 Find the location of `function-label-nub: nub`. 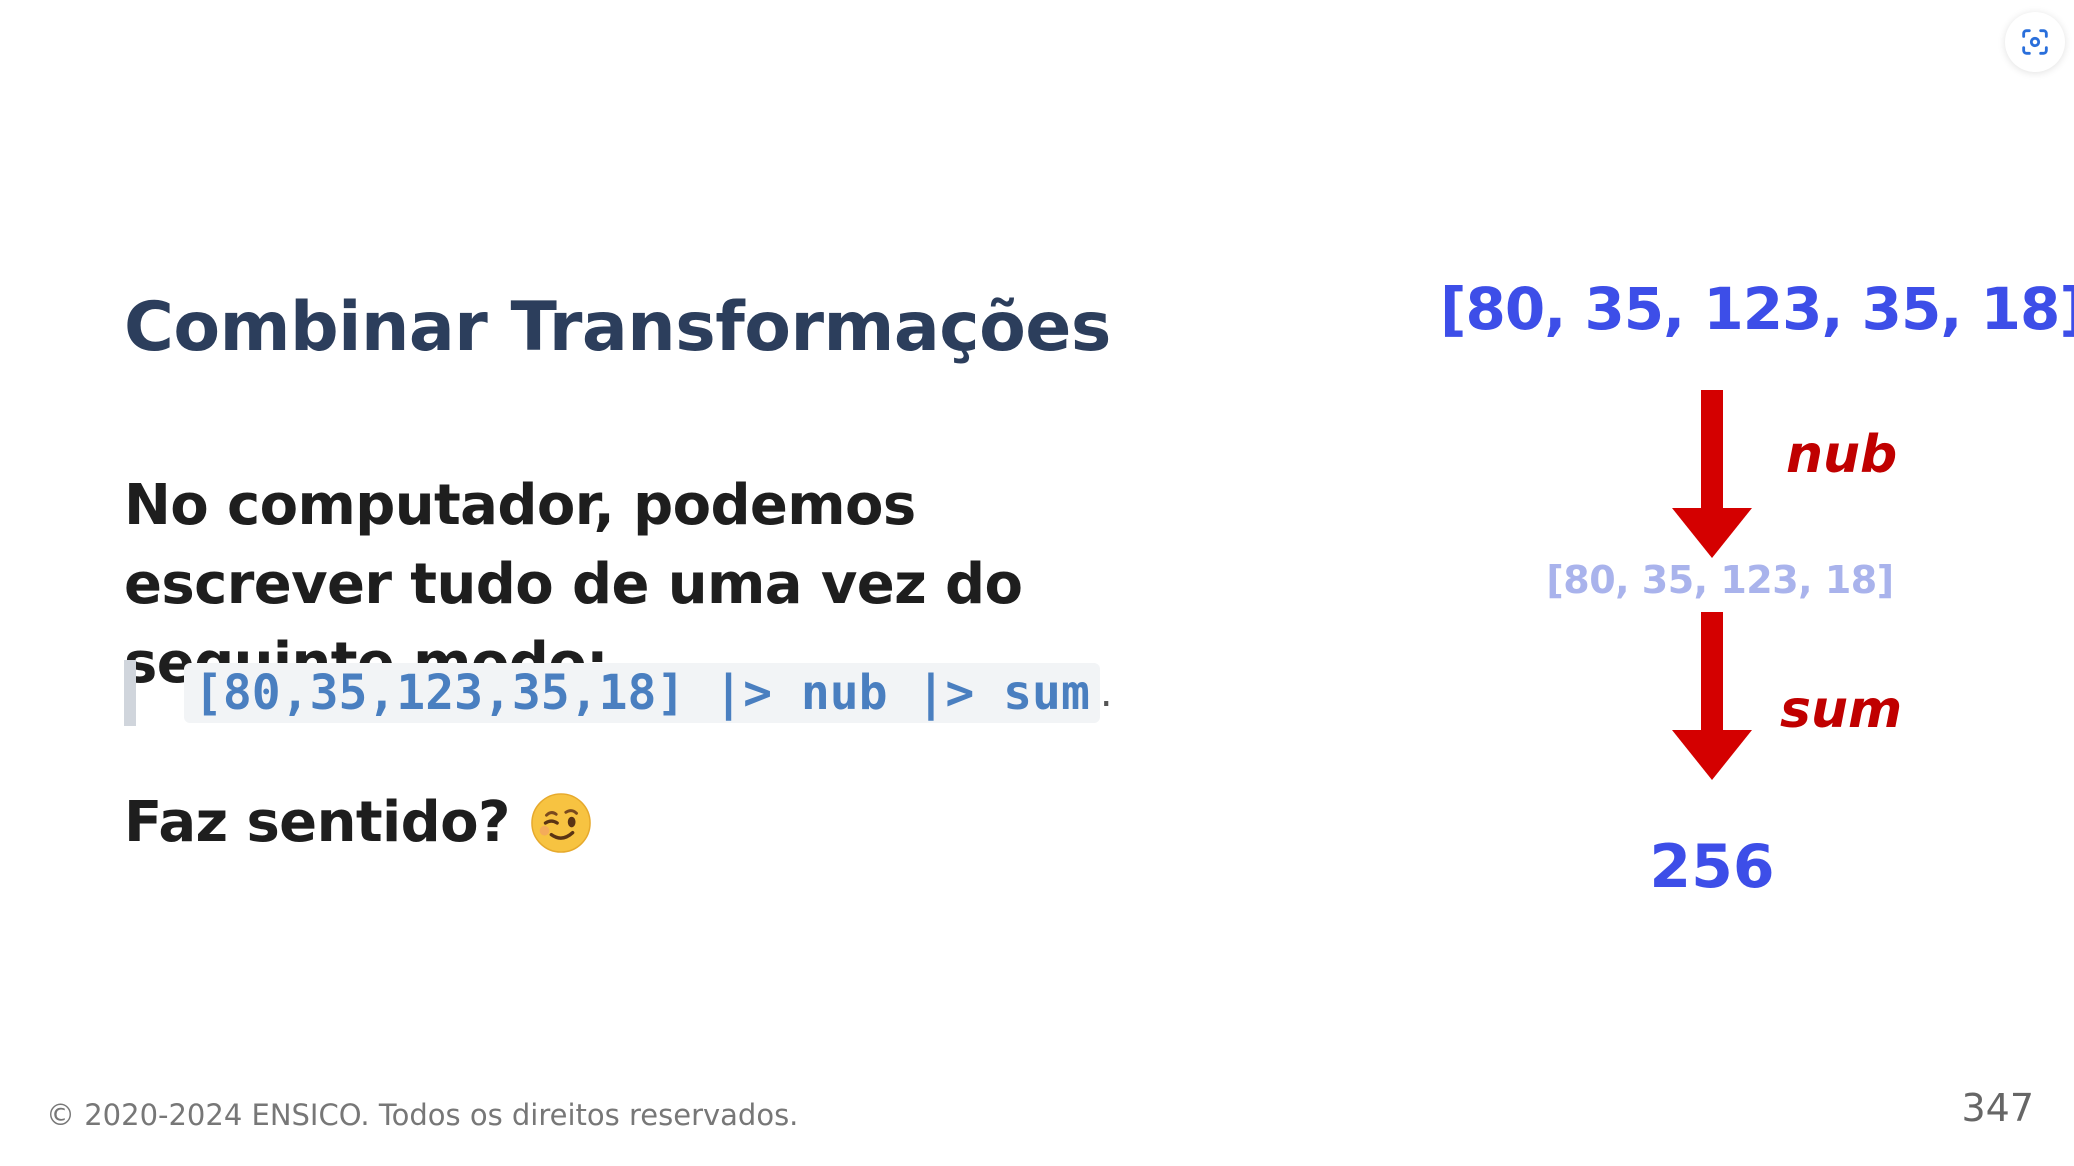

function-label-nub: nub is located at coordinates (1842, 455).